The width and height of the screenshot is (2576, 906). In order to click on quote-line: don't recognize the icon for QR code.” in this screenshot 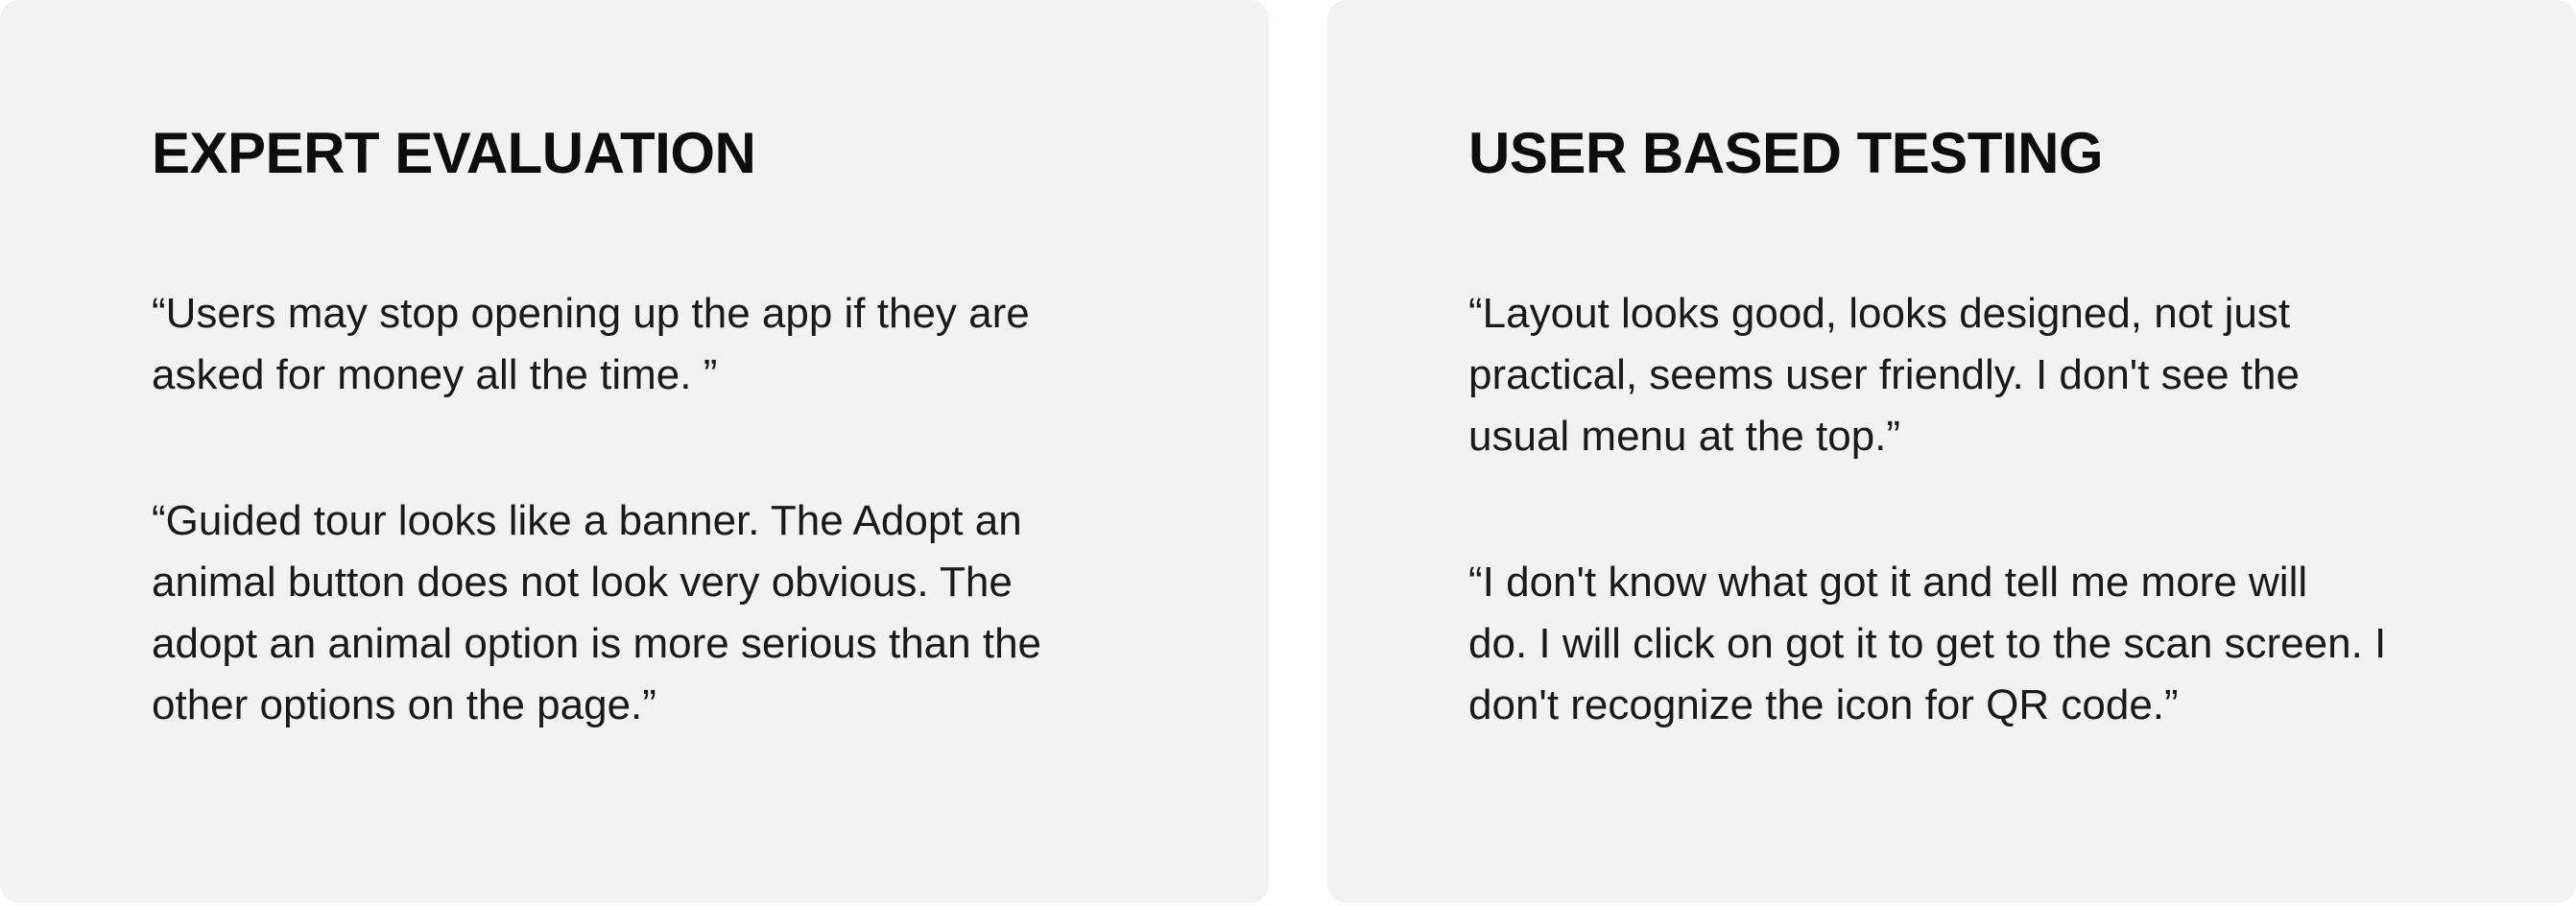, I will do `click(1823, 704)`.